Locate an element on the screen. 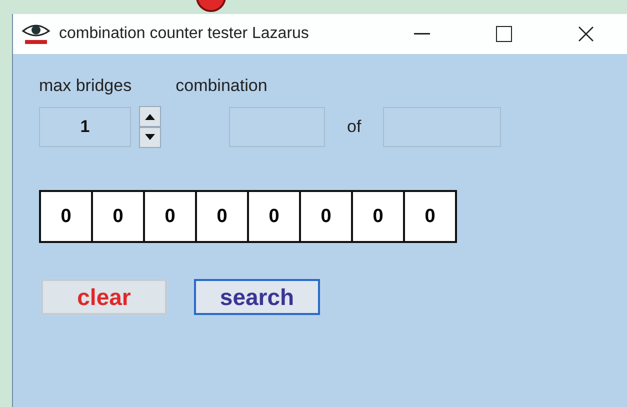 The image size is (627, 407). clear-button: clear is located at coordinates (104, 297).